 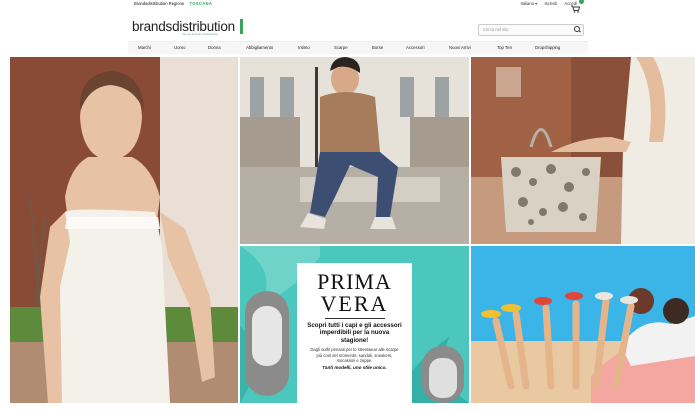 I want to click on account-links: Italiano ▾ Iscriviti Accedi, so click(x=546, y=3).